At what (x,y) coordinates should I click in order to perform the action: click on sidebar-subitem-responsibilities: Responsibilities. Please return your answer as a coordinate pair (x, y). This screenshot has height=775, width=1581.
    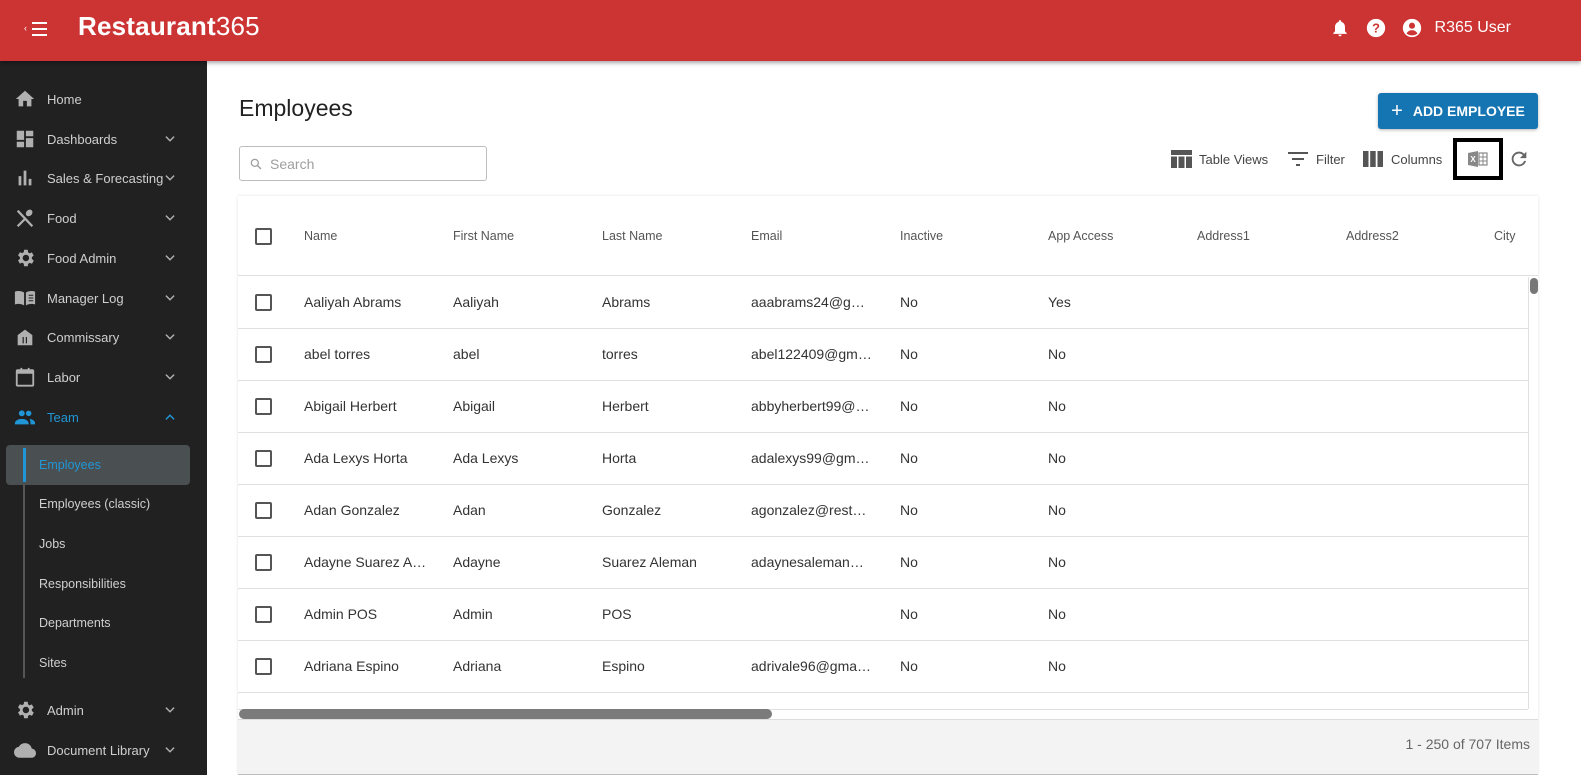
    Looking at the image, I should click on (98, 584).